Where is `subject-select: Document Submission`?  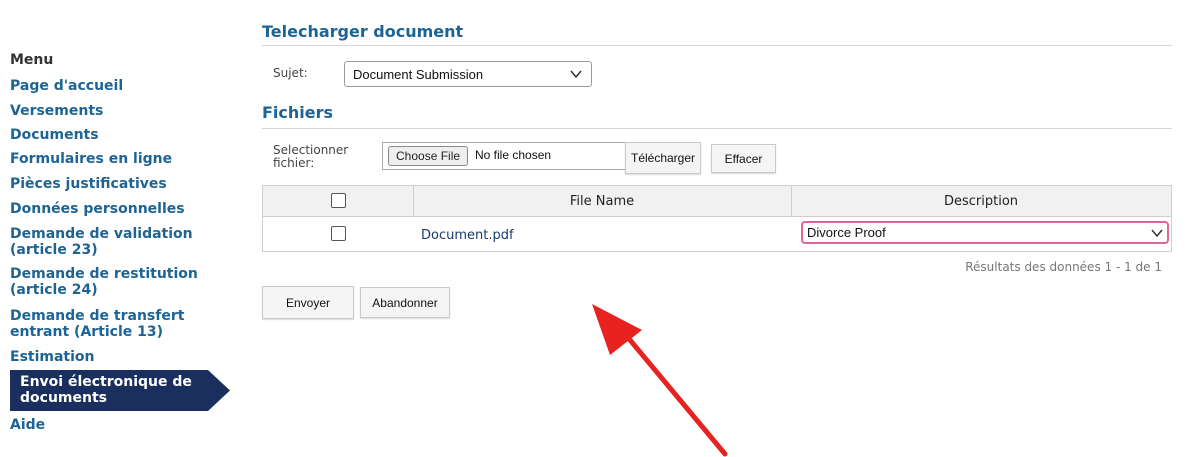 subject-select: Document Submission is located at coordinates (468, 74).